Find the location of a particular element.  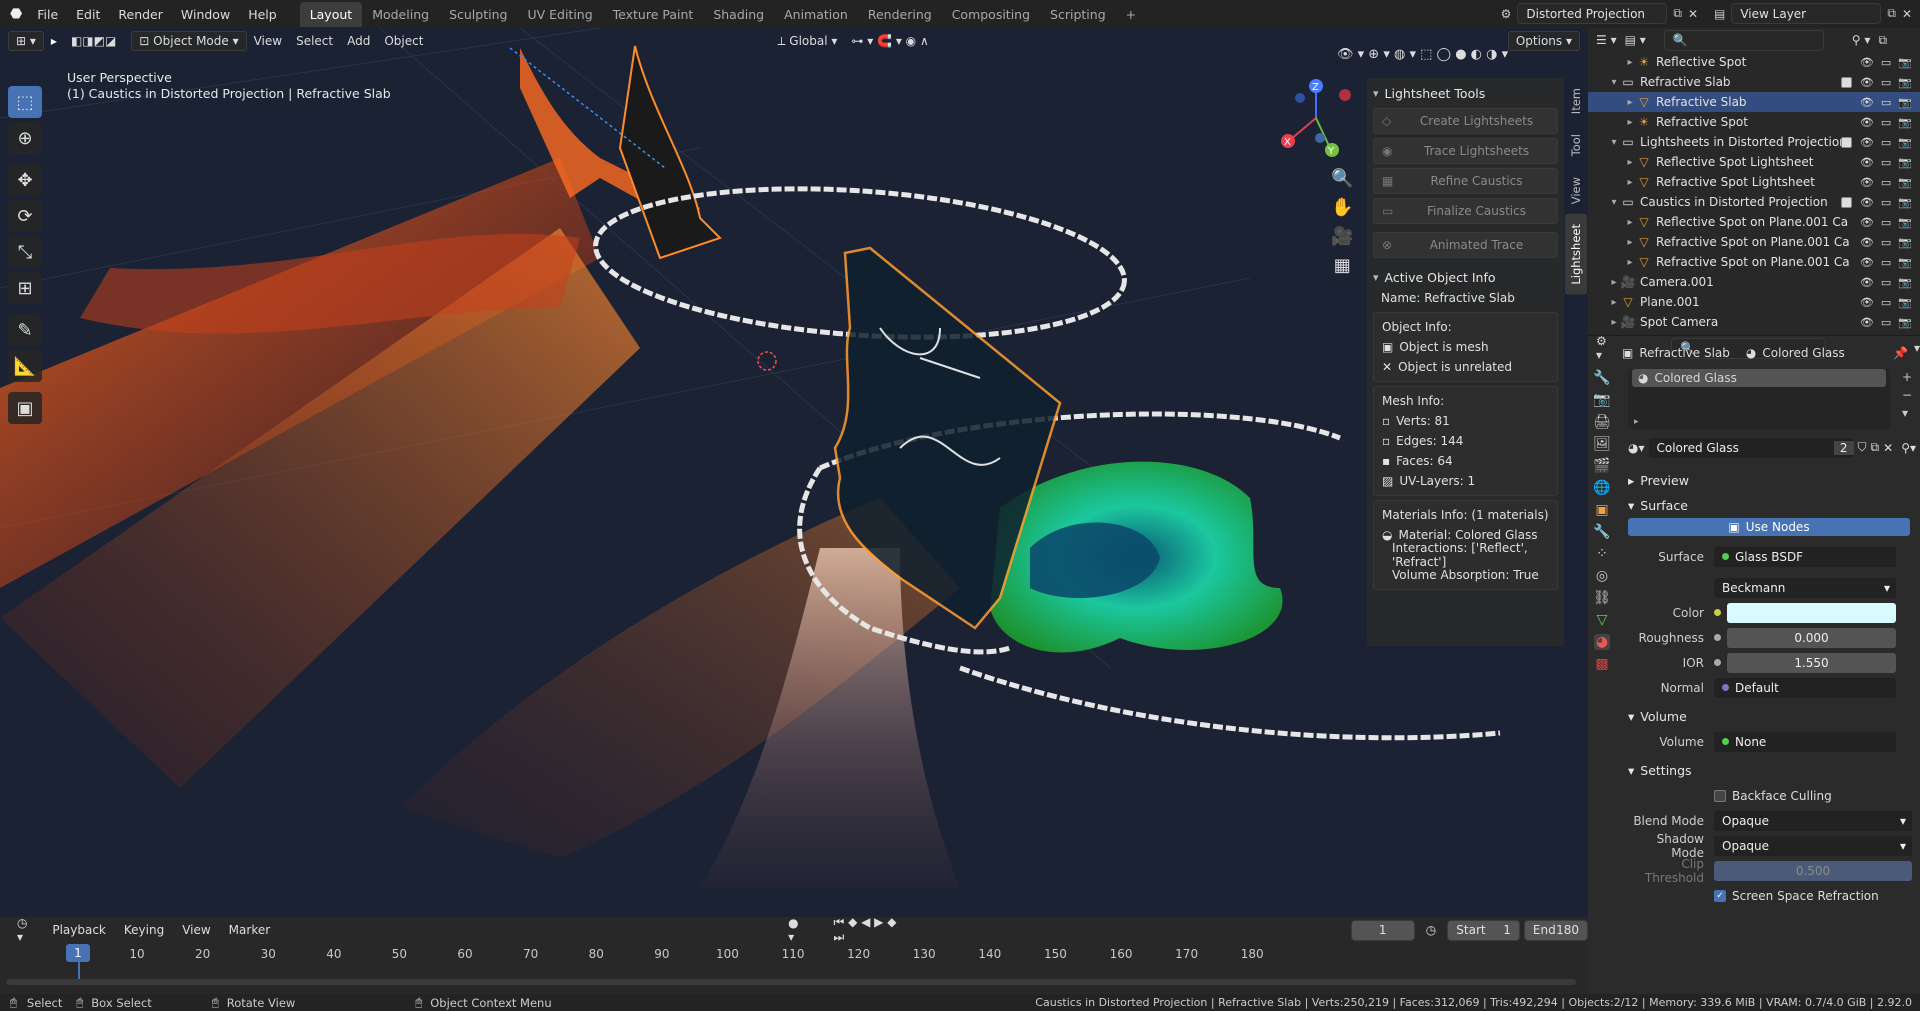

add-workspace-icon: + is located at coordinates (1131, 14).